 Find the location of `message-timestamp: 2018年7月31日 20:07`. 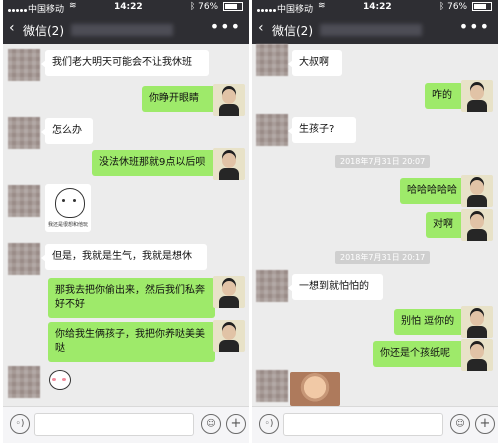

message-timestamp: 2018年7月31日 20:07 is located at coordinates (383, 161).